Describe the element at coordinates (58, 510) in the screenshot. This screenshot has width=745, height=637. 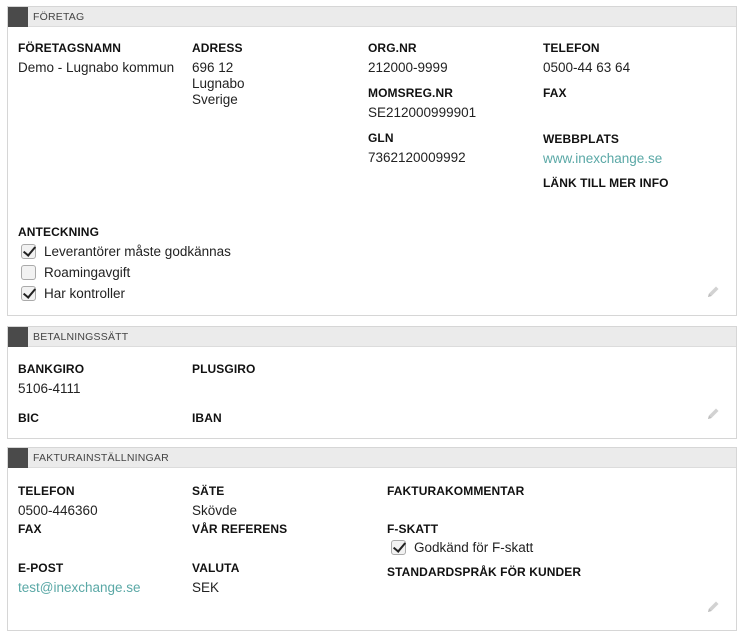
I see `invoice-phone-value: 0500-446360` at that location.